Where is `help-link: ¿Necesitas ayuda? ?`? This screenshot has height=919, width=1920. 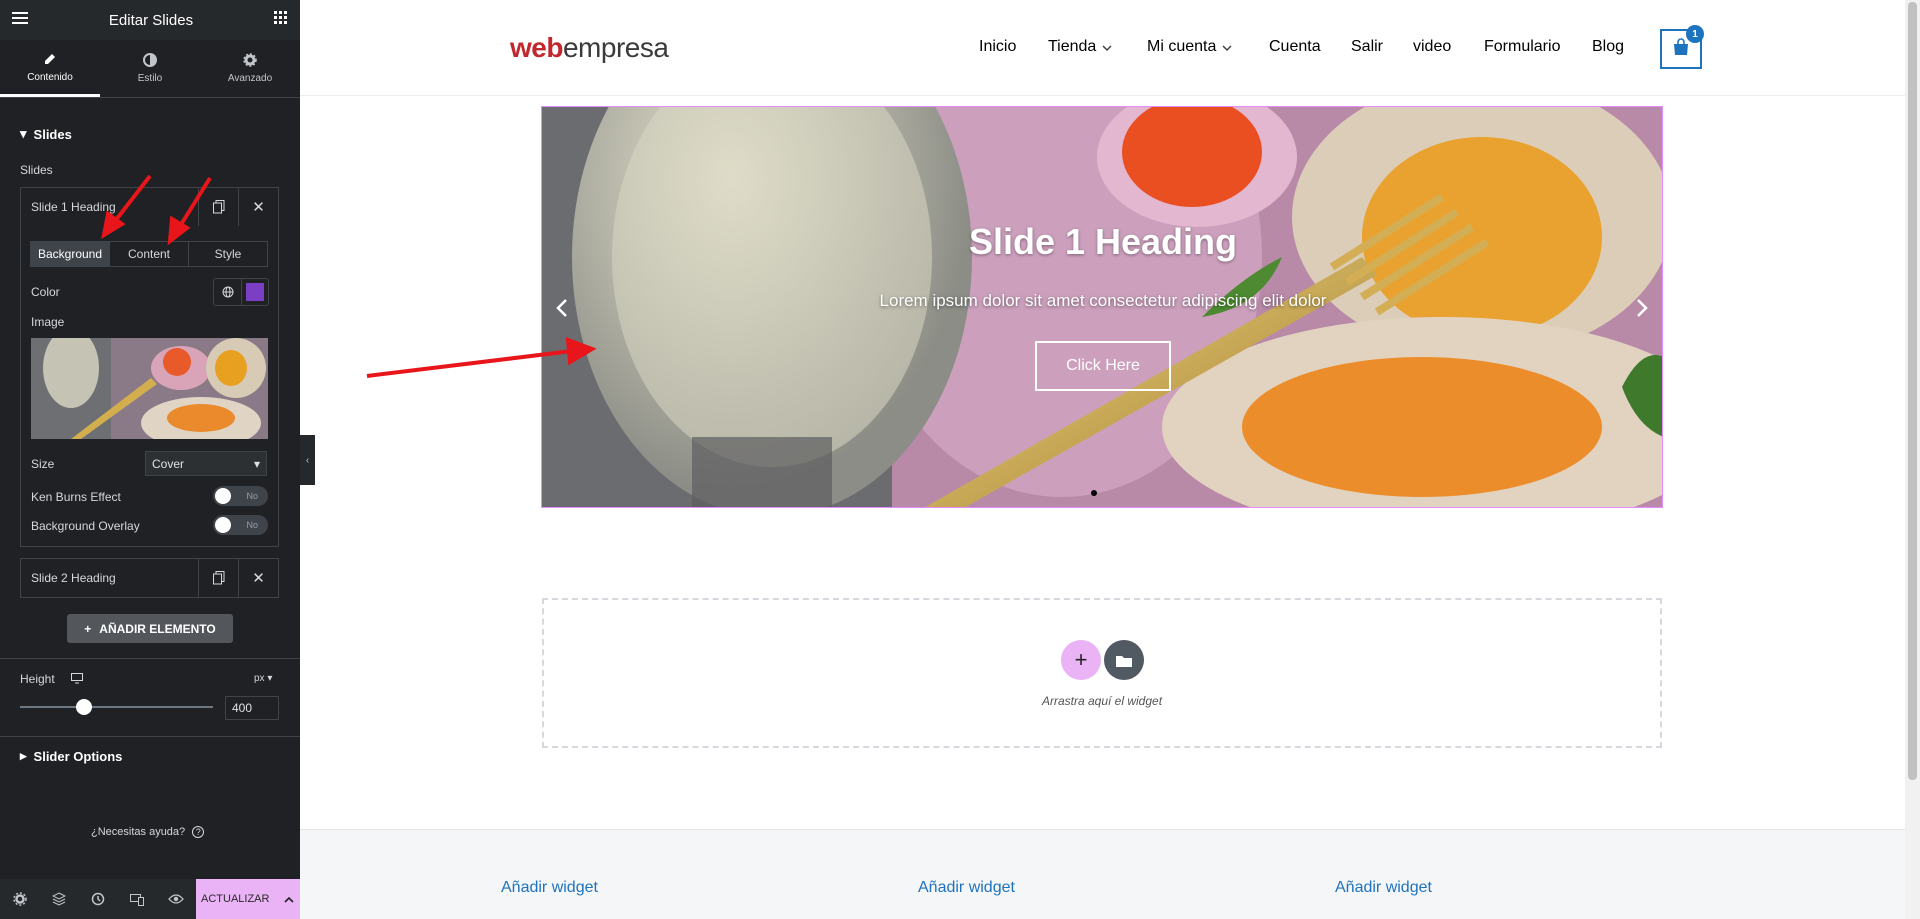 help-link: ¿Necesitas ayuda? ? is located at coordinates (148, 832).